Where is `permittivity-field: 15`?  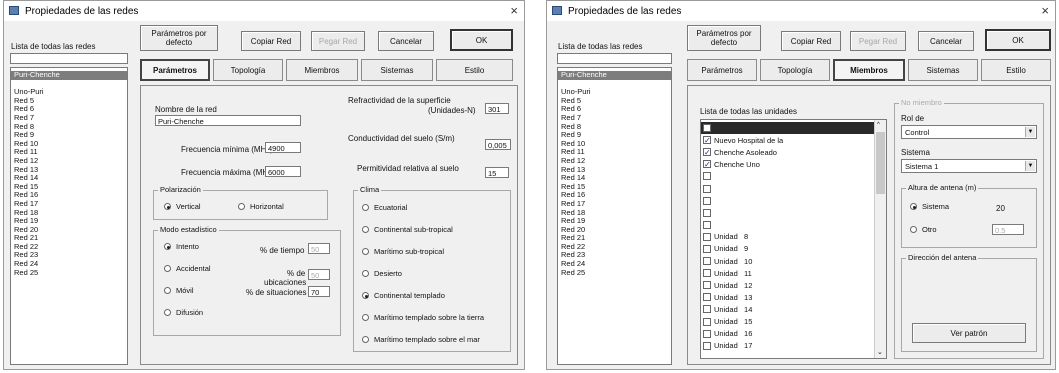
permittivity-field: 15 is located at coordinates (497, 172).